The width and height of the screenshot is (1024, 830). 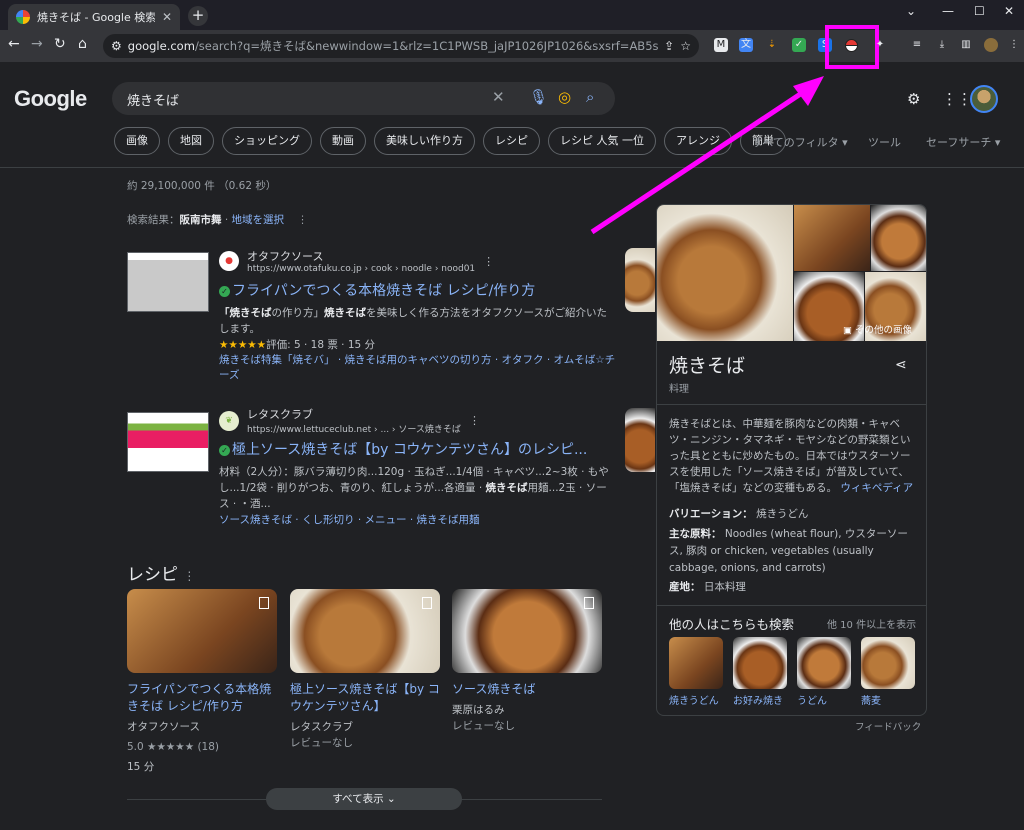 I want to click on people-also-search-heading: 他の人はこちらも検索, so click(x=732, y=624).